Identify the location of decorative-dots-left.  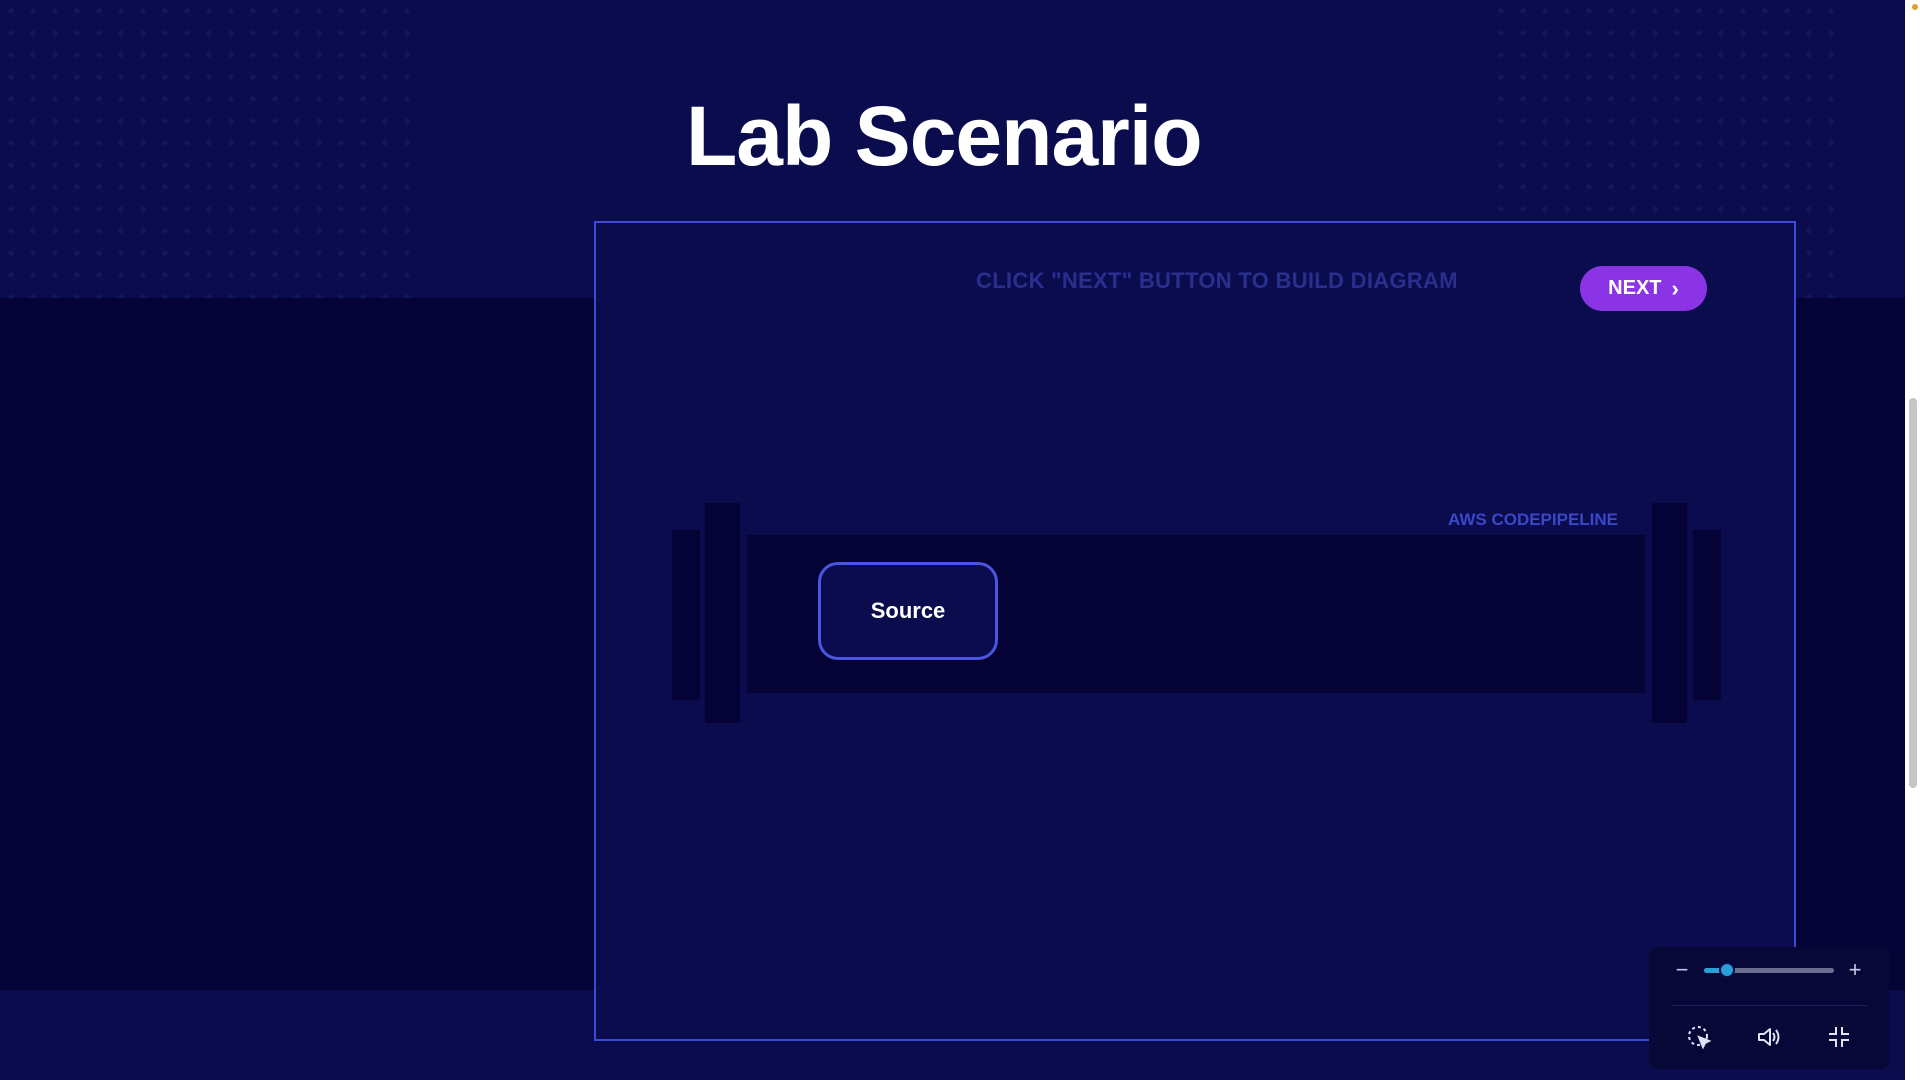
(210, 150).